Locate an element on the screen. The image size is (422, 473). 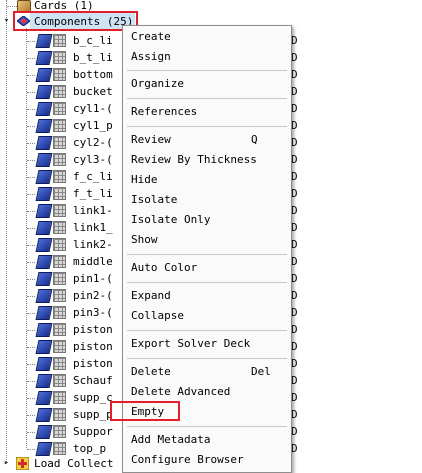
tree-item-component: bucket is located at coordinates (61, 91).